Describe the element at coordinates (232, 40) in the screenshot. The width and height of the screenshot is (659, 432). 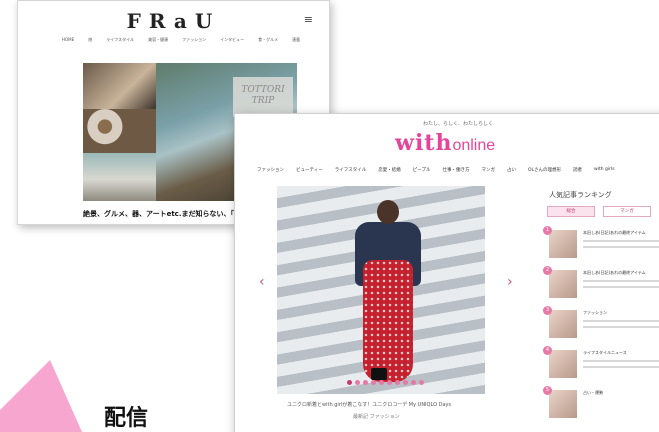
I see `frau-nav-item: インタビュー` at that location.